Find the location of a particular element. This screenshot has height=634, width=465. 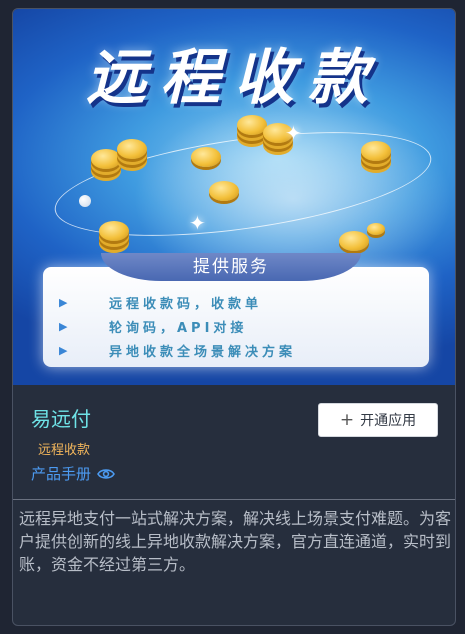

service-list: ▶ 远程收款码，收款单 ▶ 轮询码，API对接 ▶ 异地收款全场景解决方案 is located at coordinates (234, 327).